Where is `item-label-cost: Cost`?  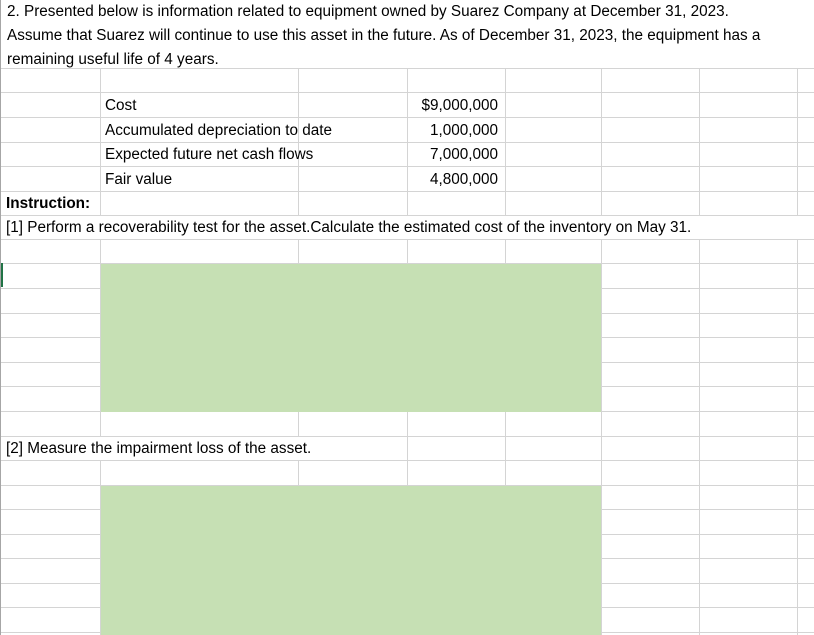 item-label-cost: Cost is located at coordinates (120, 106).